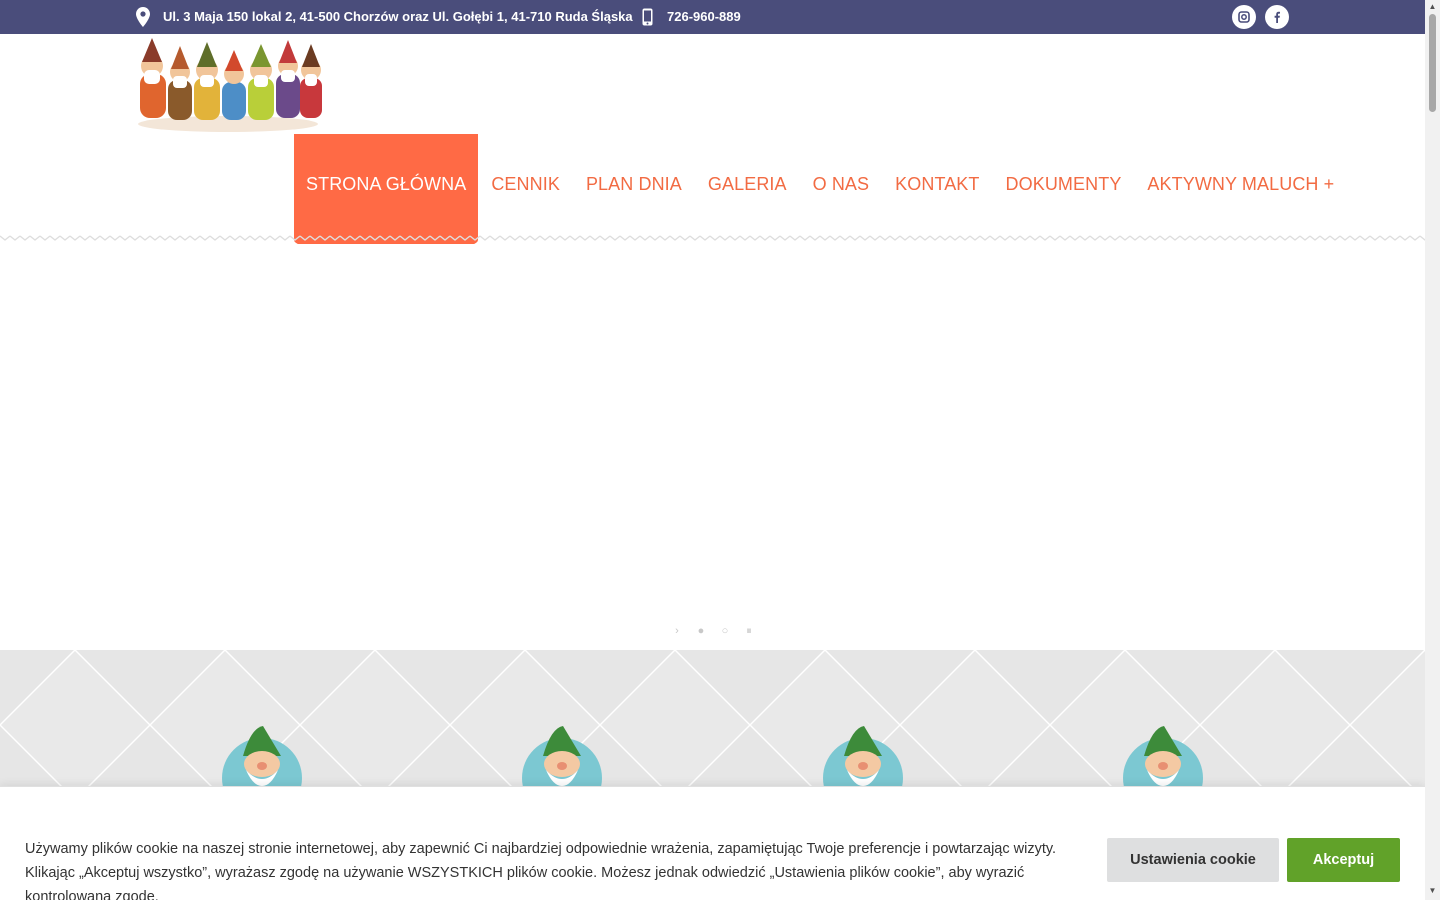  I want to click on instagram-icon, so click(1244, 17).